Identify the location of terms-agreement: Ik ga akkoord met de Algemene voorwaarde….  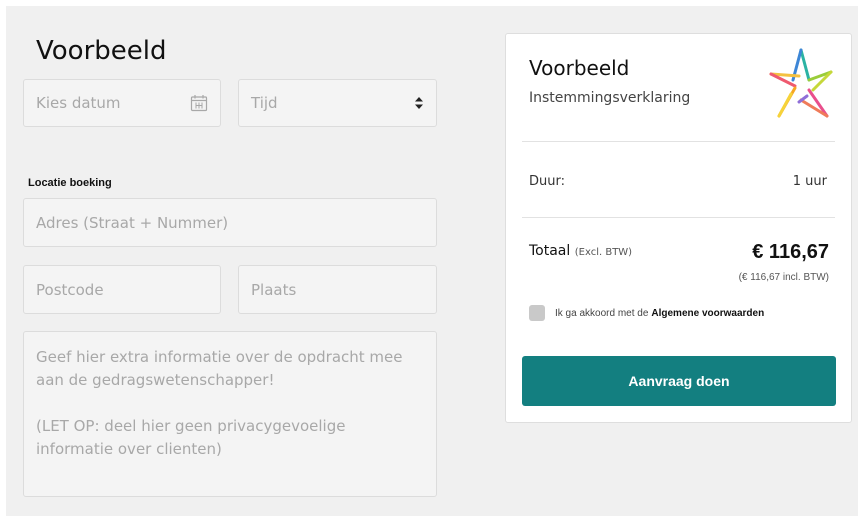
(646, 313).